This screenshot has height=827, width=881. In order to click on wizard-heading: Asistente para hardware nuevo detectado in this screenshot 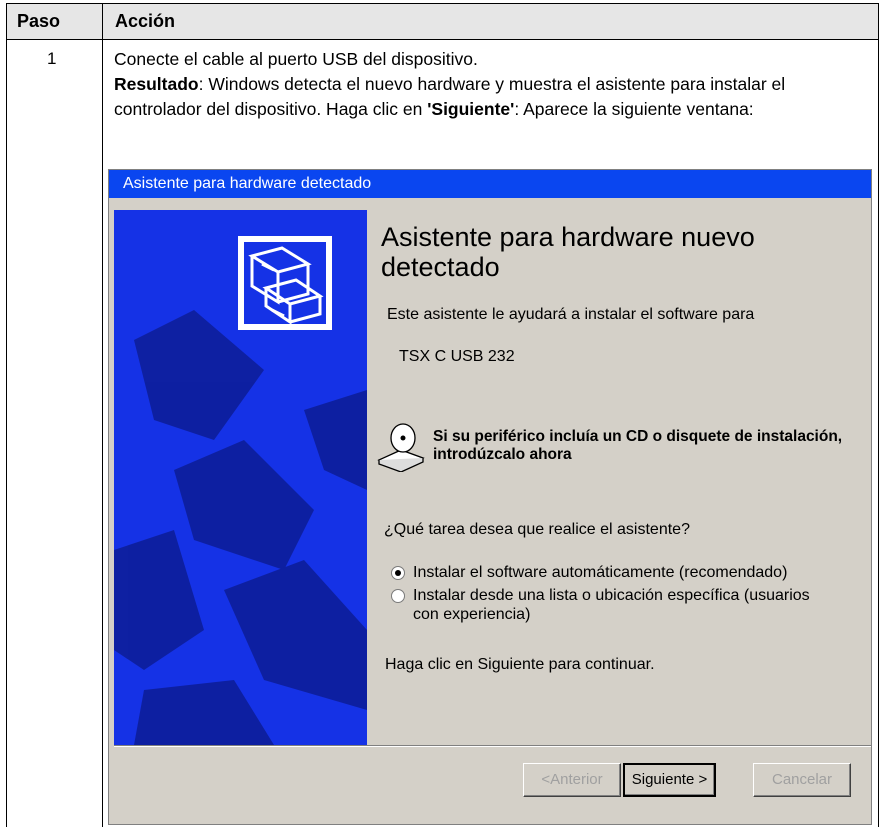, I will do `click(568, 252)`.